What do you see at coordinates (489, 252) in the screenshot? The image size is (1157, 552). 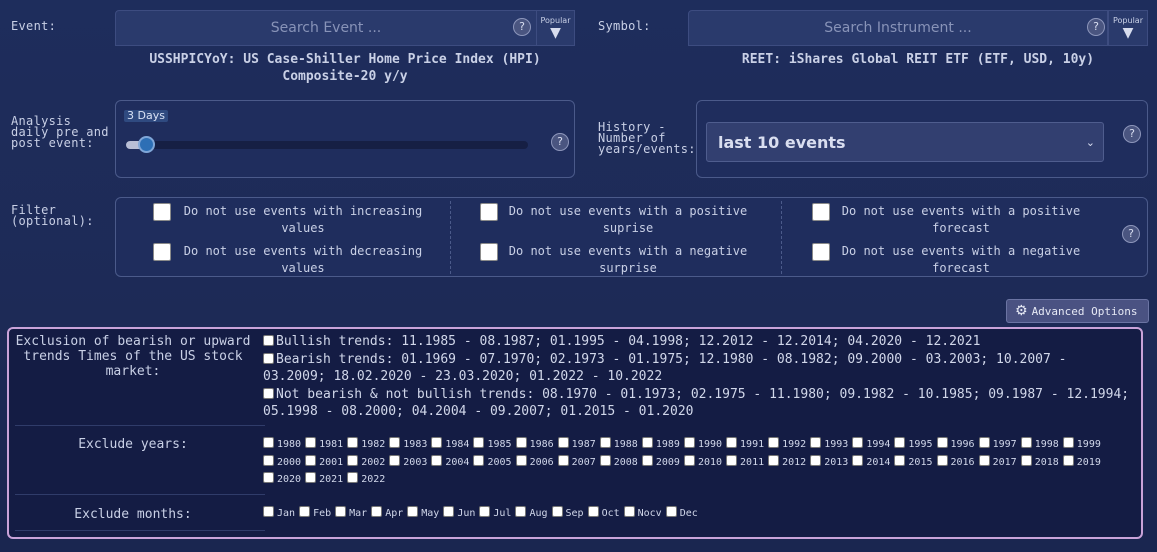 I see `filter-negative-surprise-checkbox` at bounding box center [489, 252].